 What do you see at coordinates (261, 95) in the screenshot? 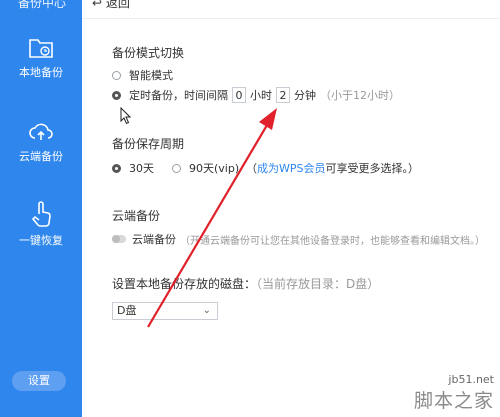
I see `hours-unit: 小时` at bounding box center [261, 95].